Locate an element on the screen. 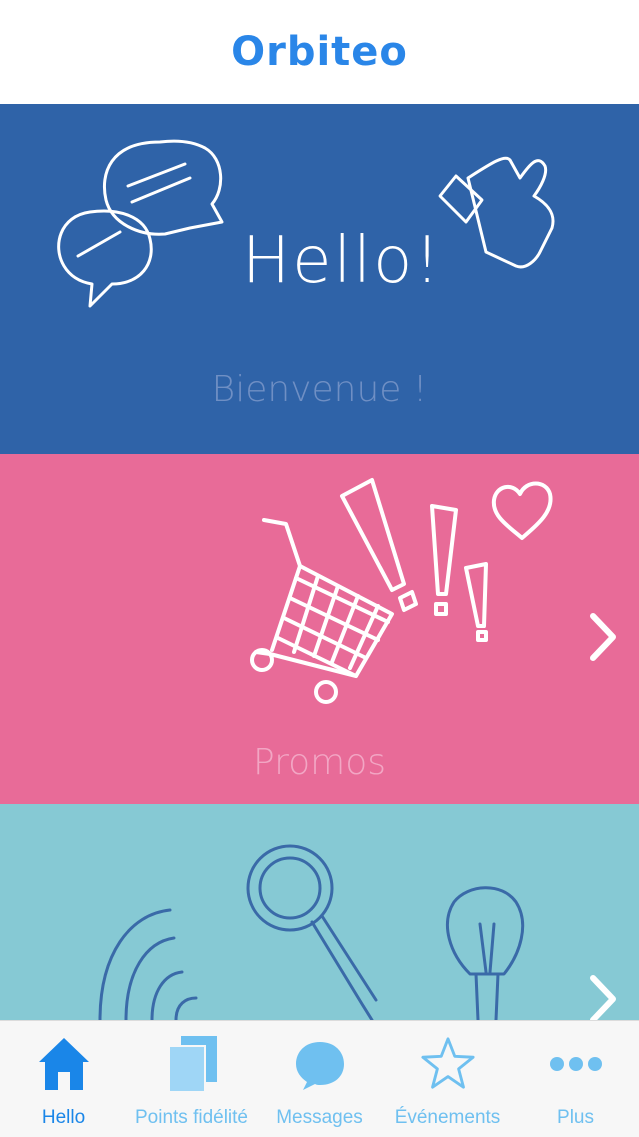 This screenshot has width=639, height=1137. tab-hello-label: Hello is located at coordinates (63, 1117).